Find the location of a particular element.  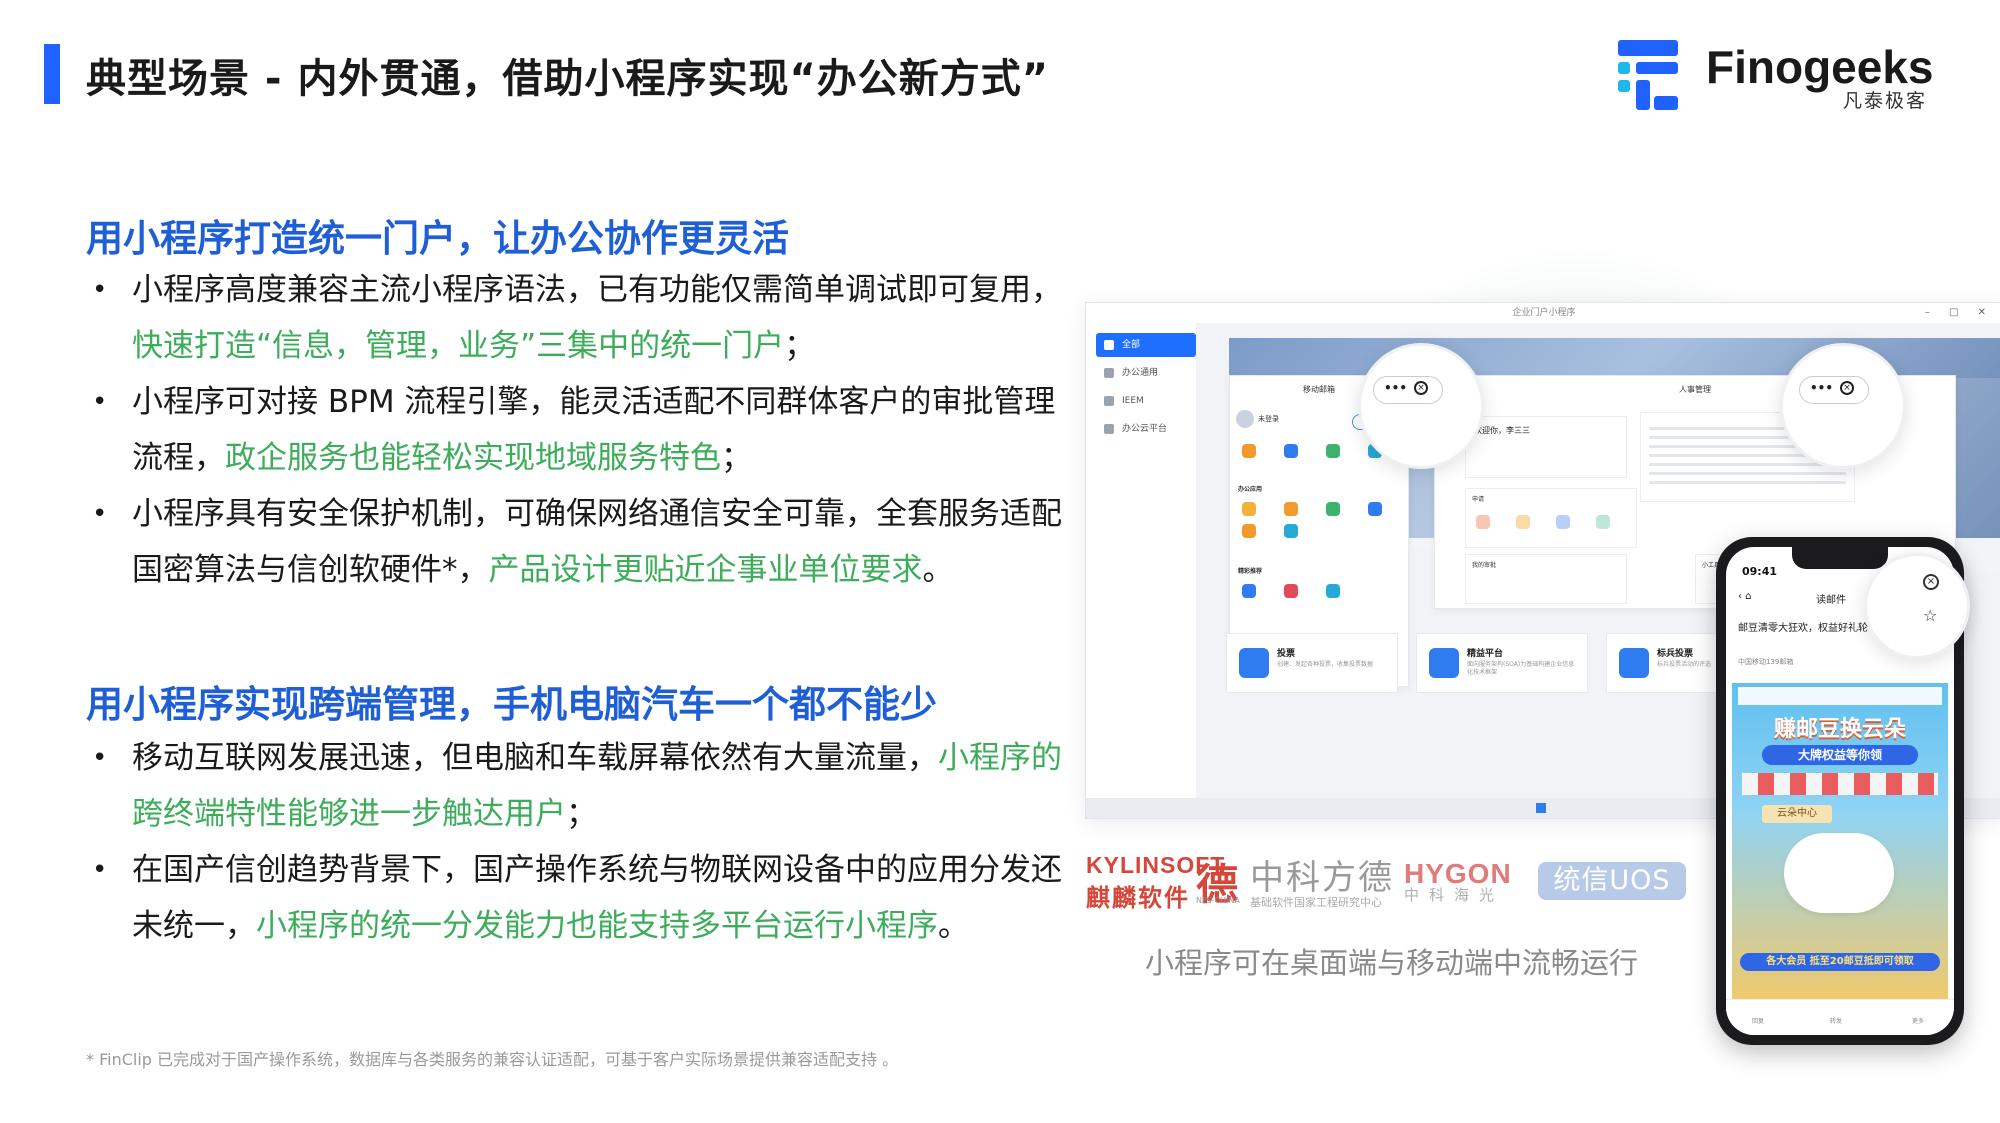

nfs-logo-sub: NFS-CHINA is located at coordinates (1218, 900).